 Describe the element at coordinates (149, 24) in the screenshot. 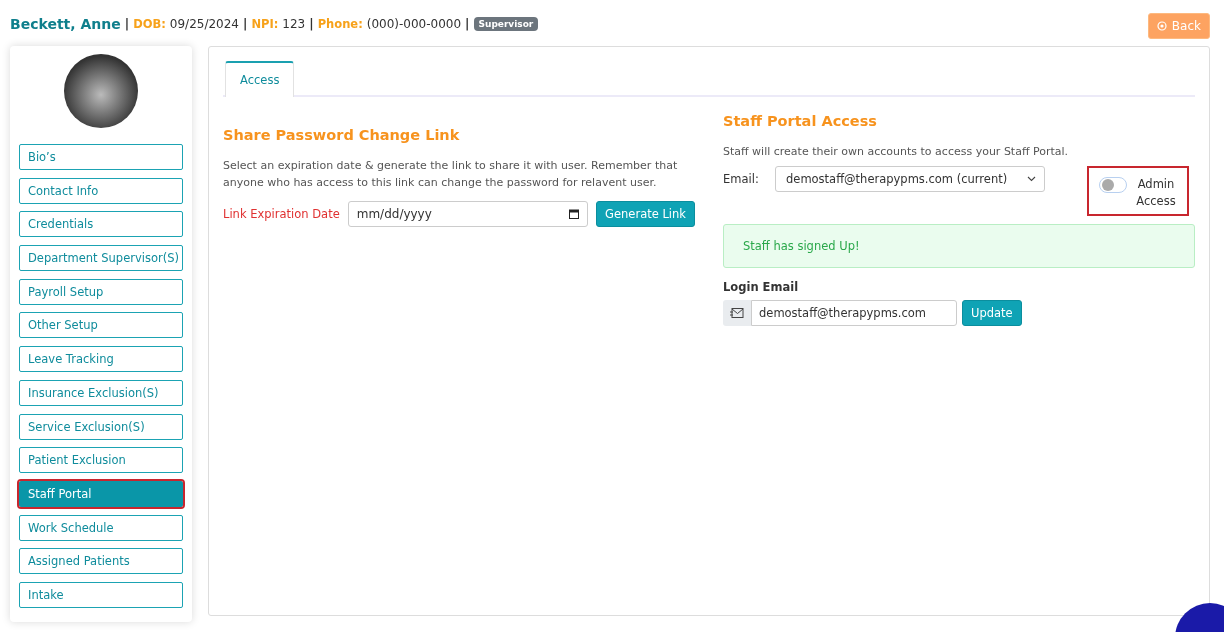

I see `field-label: DOB:` at that location.